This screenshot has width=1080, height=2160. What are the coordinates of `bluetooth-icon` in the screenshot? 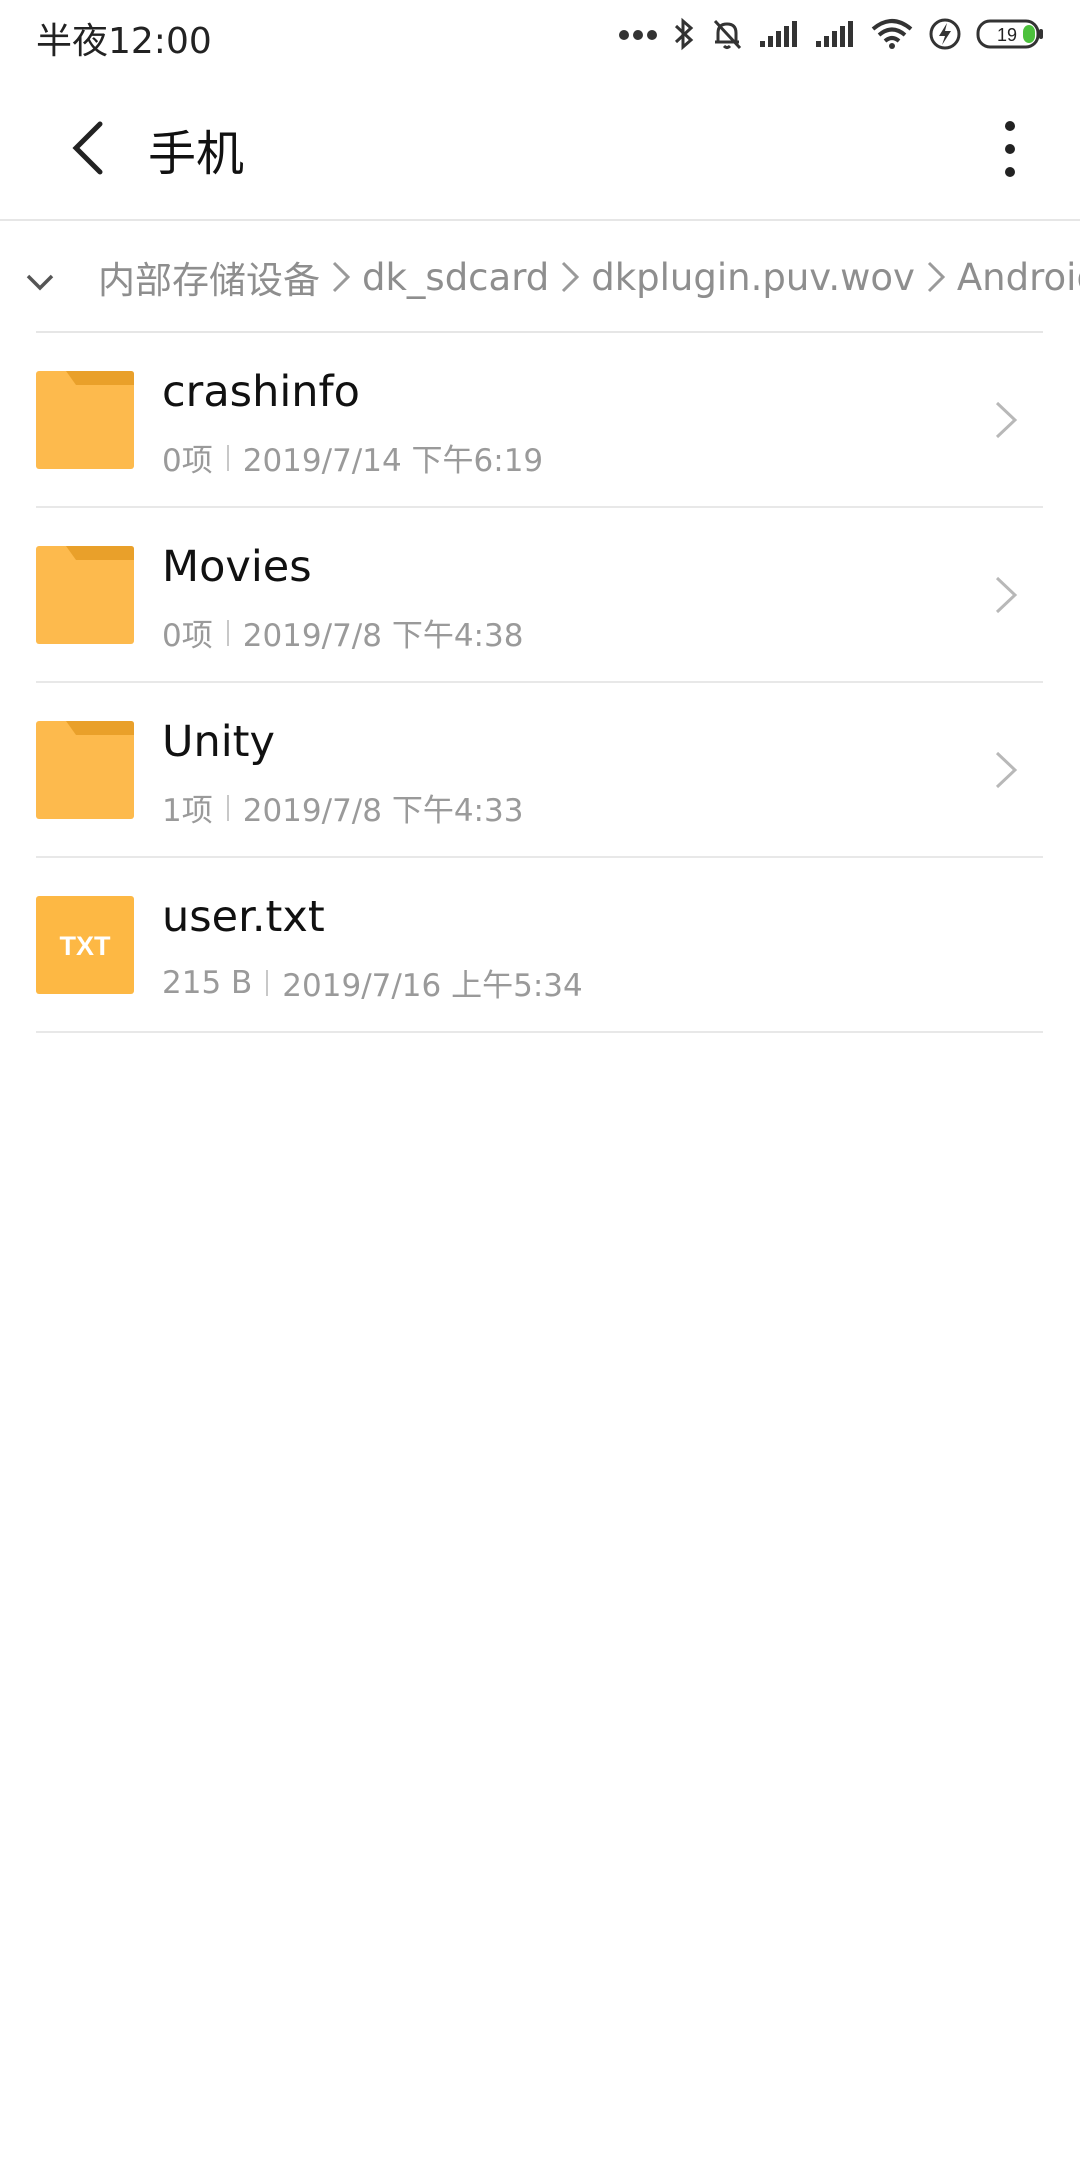 It's located at (684, 34).